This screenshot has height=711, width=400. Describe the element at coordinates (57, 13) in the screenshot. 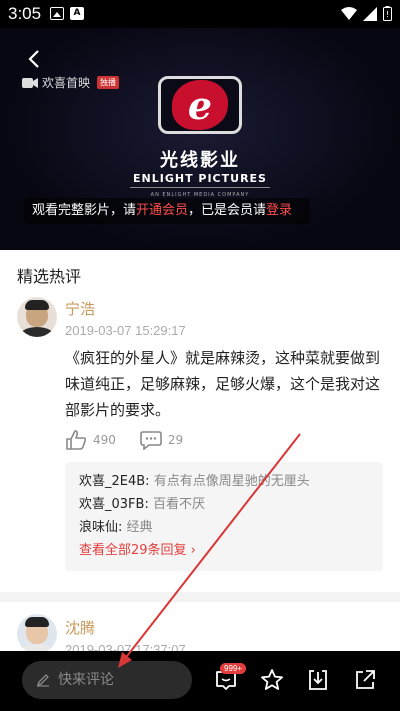

I see `image-notification-icon` at that location.